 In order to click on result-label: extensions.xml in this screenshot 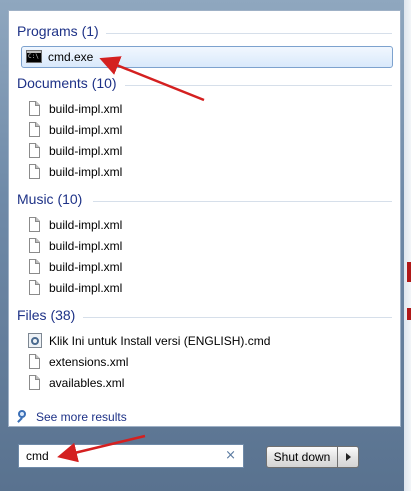, I will do `click(89, 362)`.